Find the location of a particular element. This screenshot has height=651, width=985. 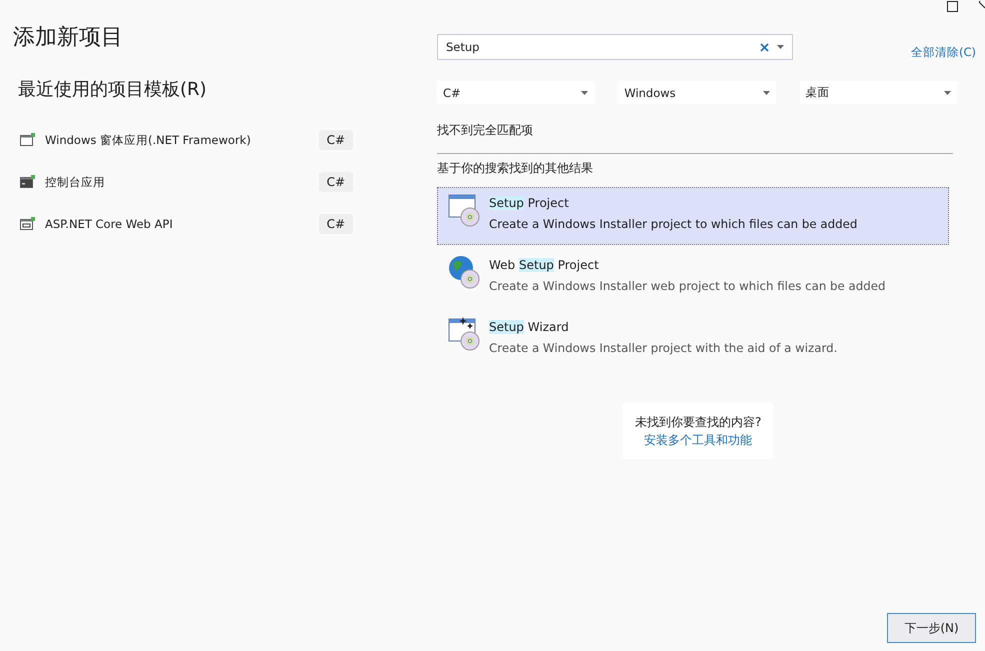

template-result-item: Web Setup Project Create a Windows Installer web project to which files can be added is located at coordinates (693, 278).